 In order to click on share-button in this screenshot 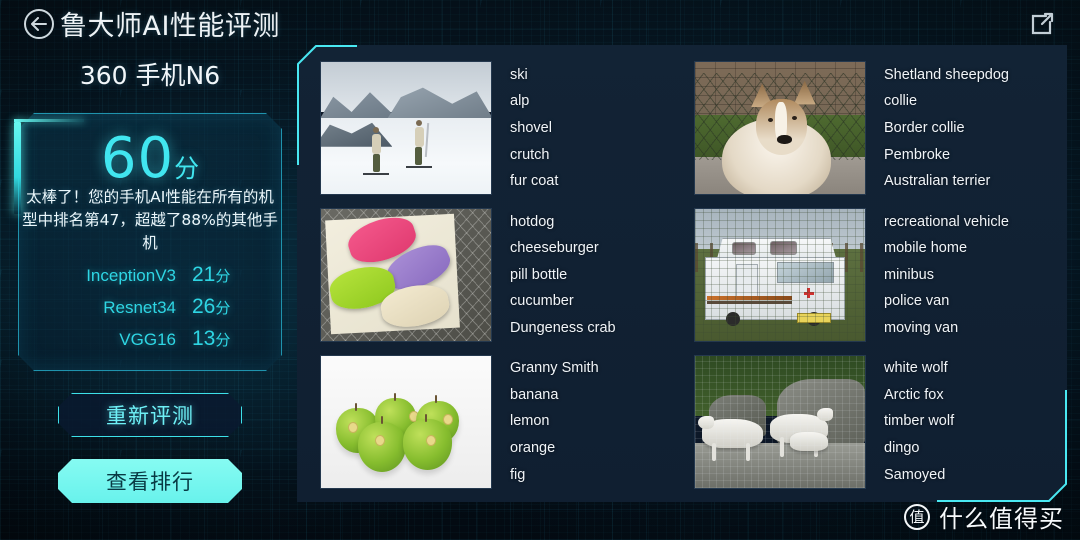, I will do `click(1042, 24)`.